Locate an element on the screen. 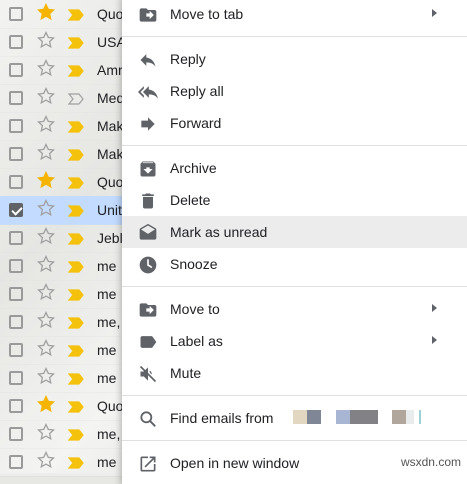  trash-icon is located at coordinates (148, 201).